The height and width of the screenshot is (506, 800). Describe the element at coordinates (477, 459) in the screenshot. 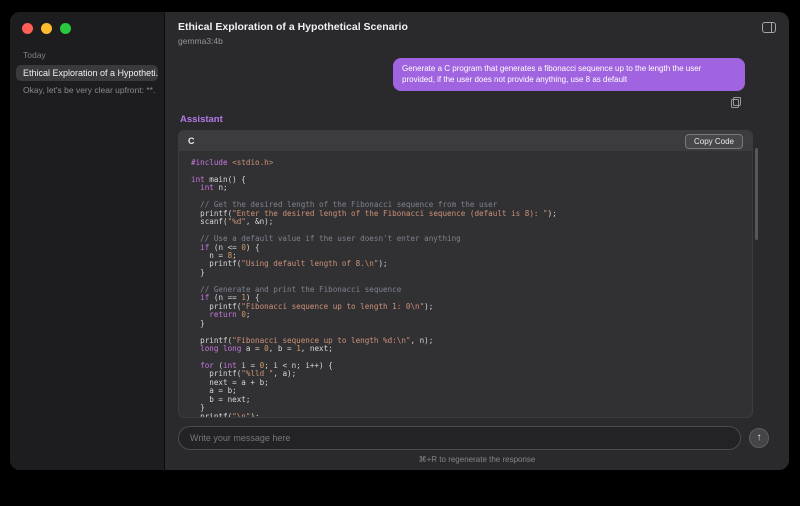

I see `regenerate-hint: ⌘+R to regenerate the response` at that location.